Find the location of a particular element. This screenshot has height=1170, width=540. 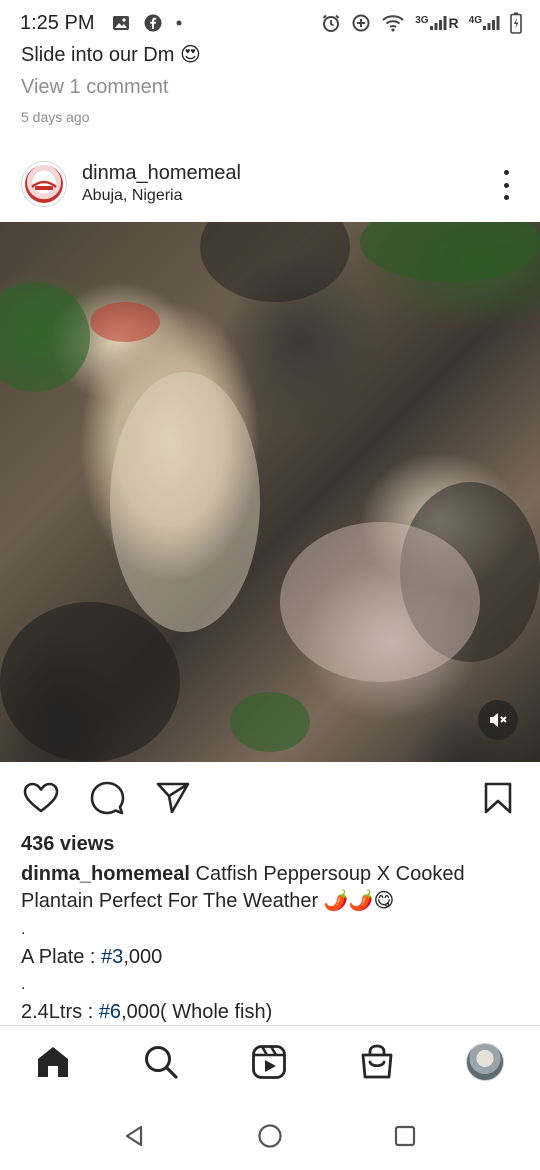

bookmark-icon is located at coordinates (498, 798).